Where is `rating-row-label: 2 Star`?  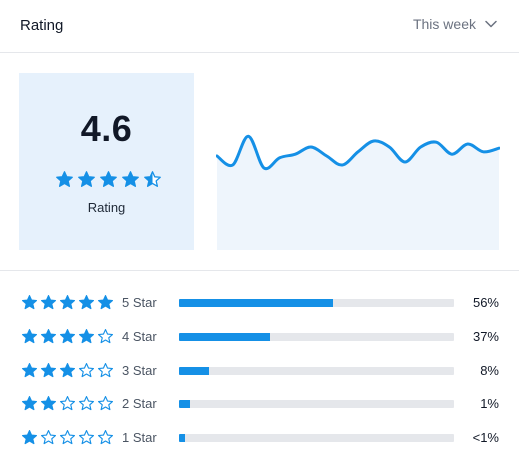 rating-row-label: 2 Star is located at coordinates (139, 404).